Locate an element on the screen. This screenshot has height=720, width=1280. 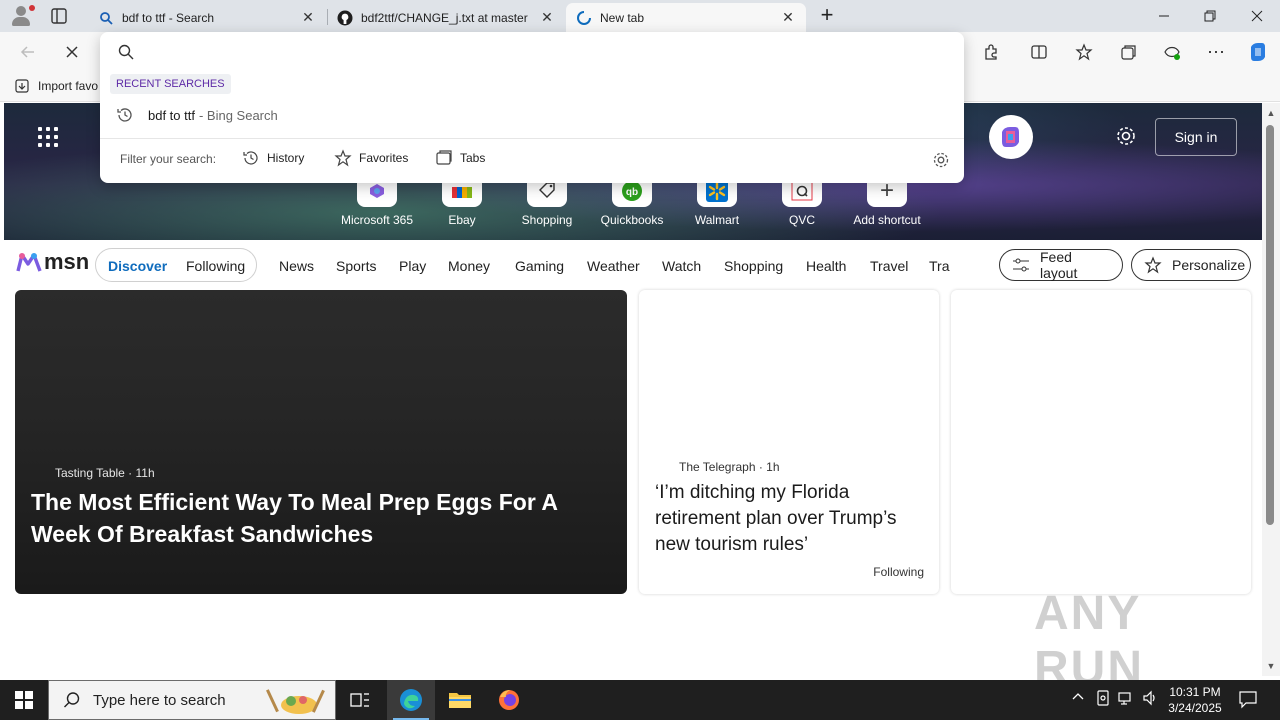
clock-date: 3/24/2025 is located at coordinates (1195, 708).